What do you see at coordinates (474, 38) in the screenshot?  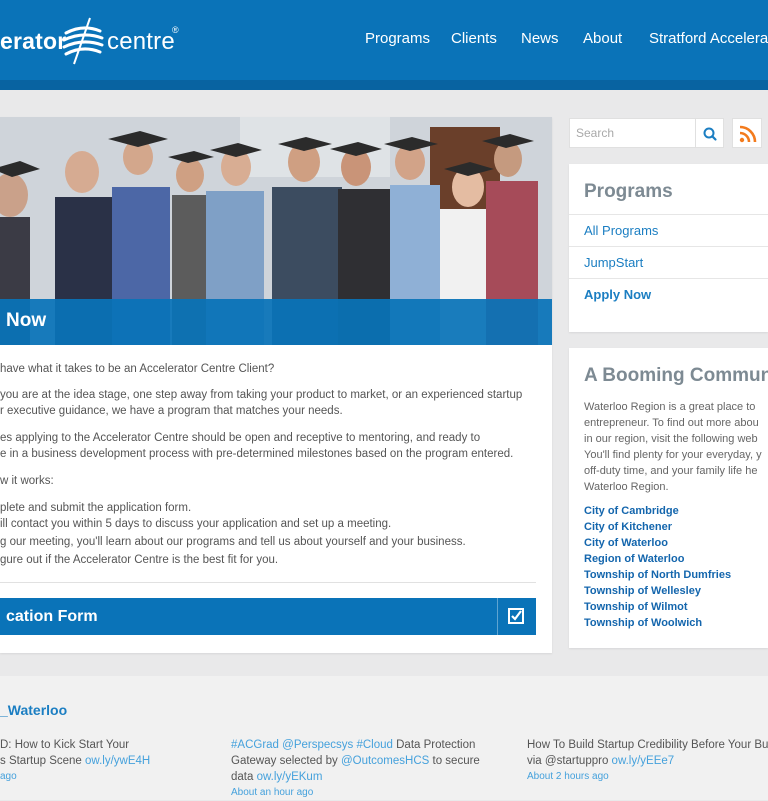 I see `nav-clients: Clients` at bounding box center [474, 38].